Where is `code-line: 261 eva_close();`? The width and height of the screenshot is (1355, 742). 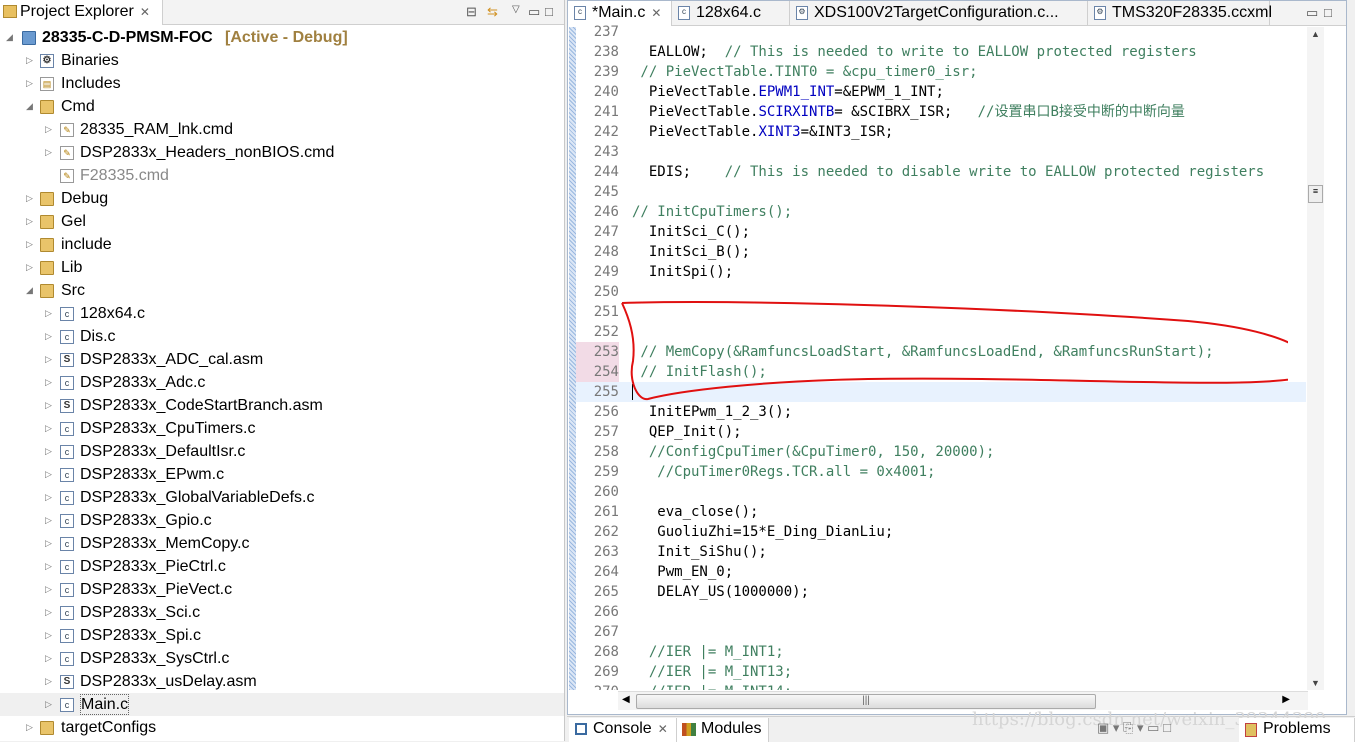 code-line: 261 eva_close(); is located at coordinates (941, 512).